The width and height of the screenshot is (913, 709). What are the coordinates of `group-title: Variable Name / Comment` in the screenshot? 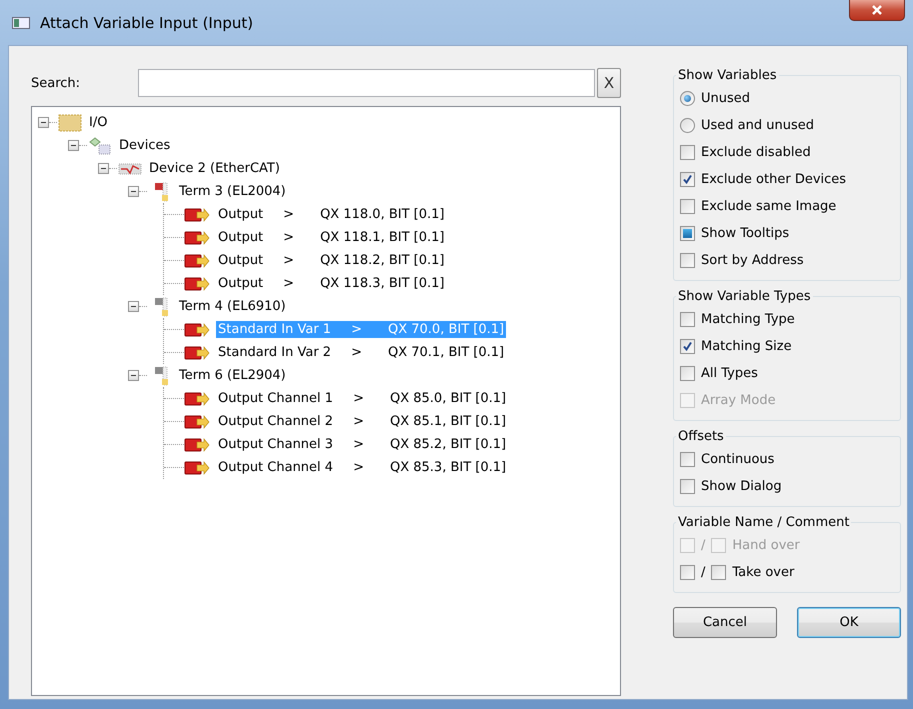 It's located at (763, 522).